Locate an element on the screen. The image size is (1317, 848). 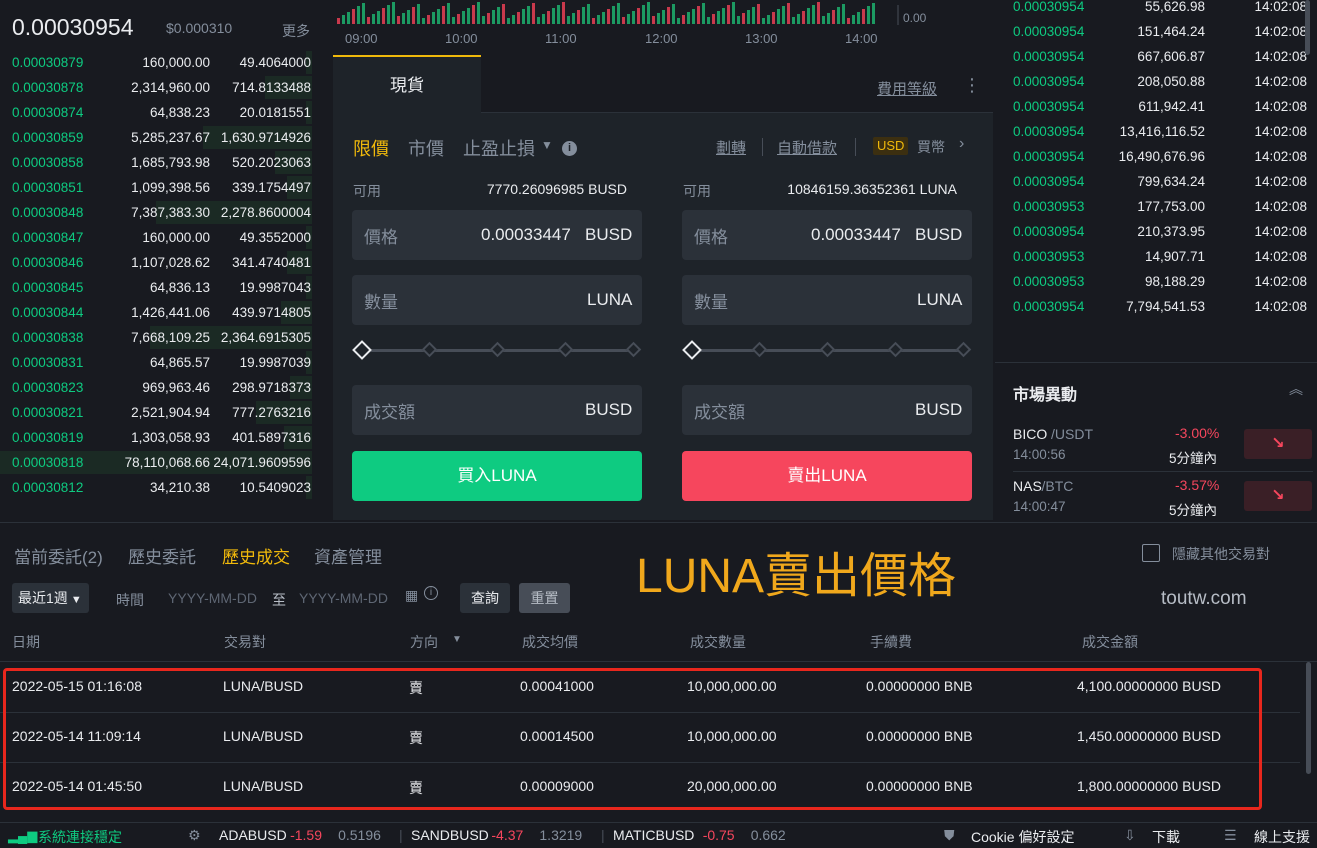
ticker-price: 1.3219 is located at coordinates (561, 835).